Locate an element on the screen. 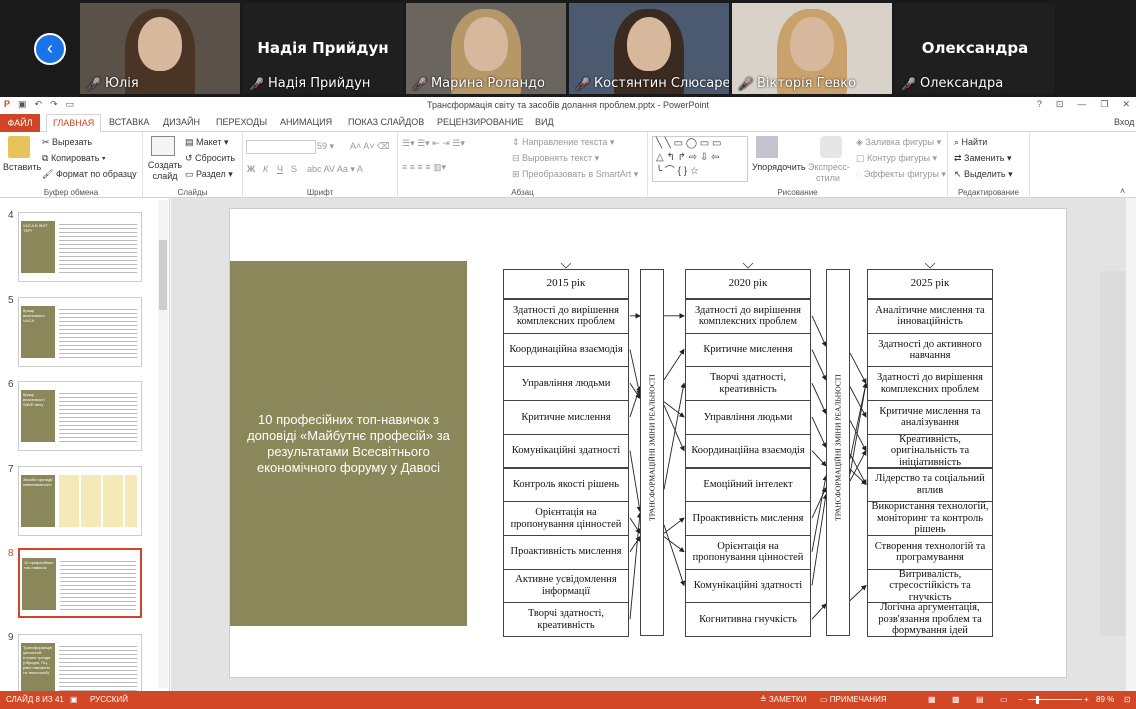 The image size is (1136, 709). slide-thumbnail: Засоби протидії невизначеності is located at coordinates (80, 501).